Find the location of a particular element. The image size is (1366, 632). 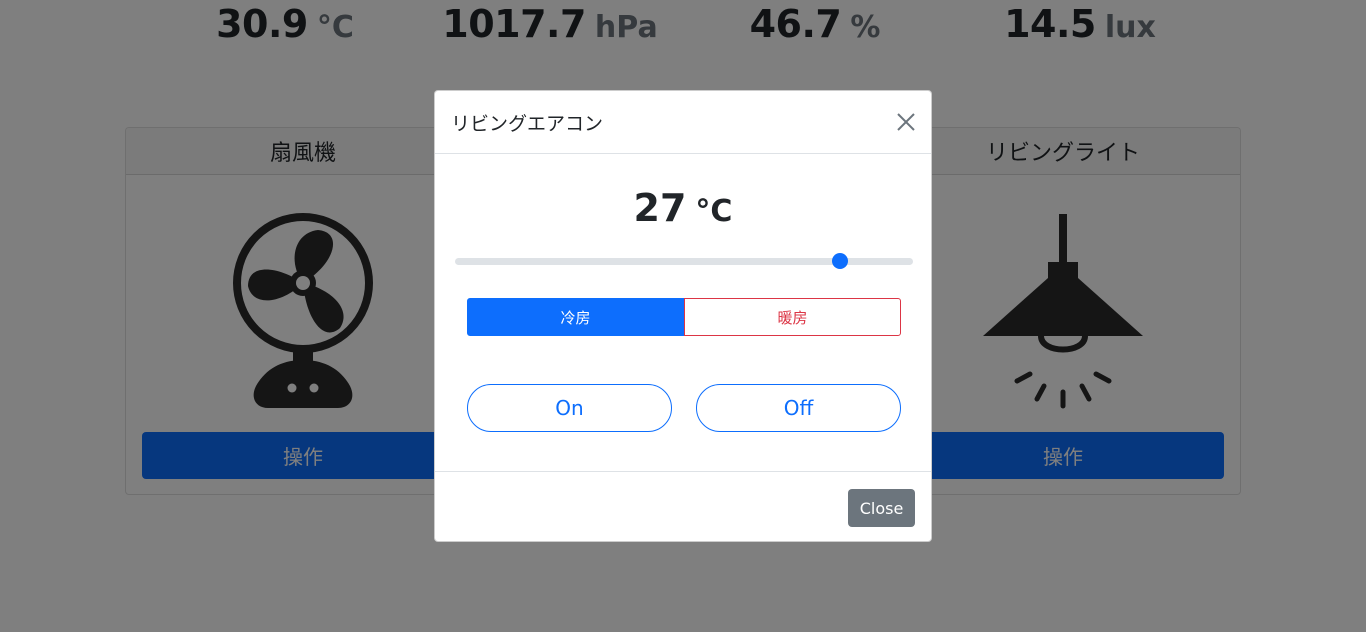

power-off-button: Off is located at coordinates (798, 408).